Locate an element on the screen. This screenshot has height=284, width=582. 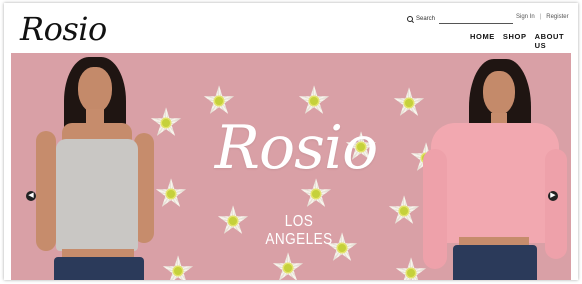
search-label: Search is located at coordinates (426, 19).